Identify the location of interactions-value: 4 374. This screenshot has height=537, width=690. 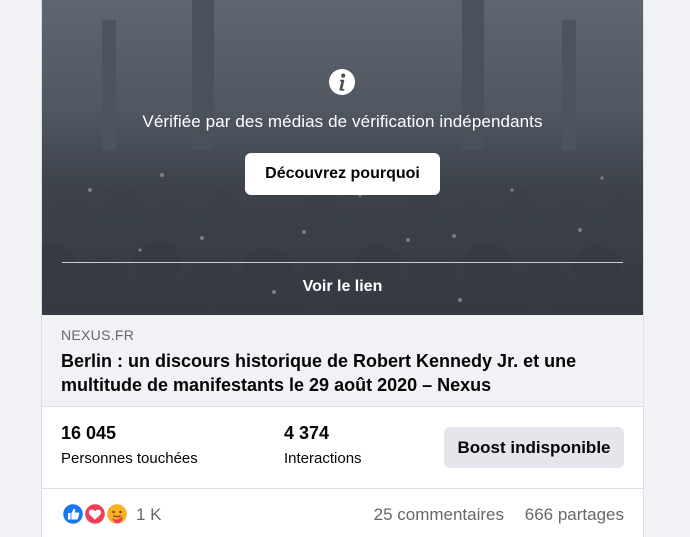
(307, 433).